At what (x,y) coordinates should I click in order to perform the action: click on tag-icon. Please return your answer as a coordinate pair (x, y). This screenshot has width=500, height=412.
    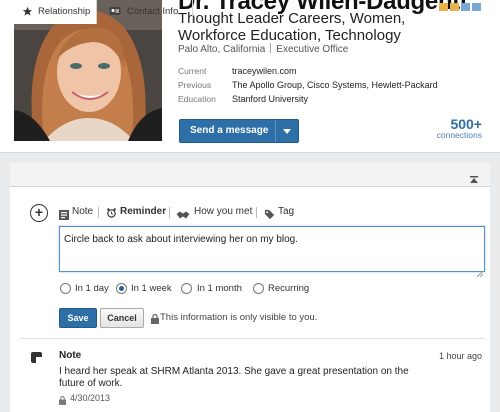
    Looking at the image, I should click on (269, 216).